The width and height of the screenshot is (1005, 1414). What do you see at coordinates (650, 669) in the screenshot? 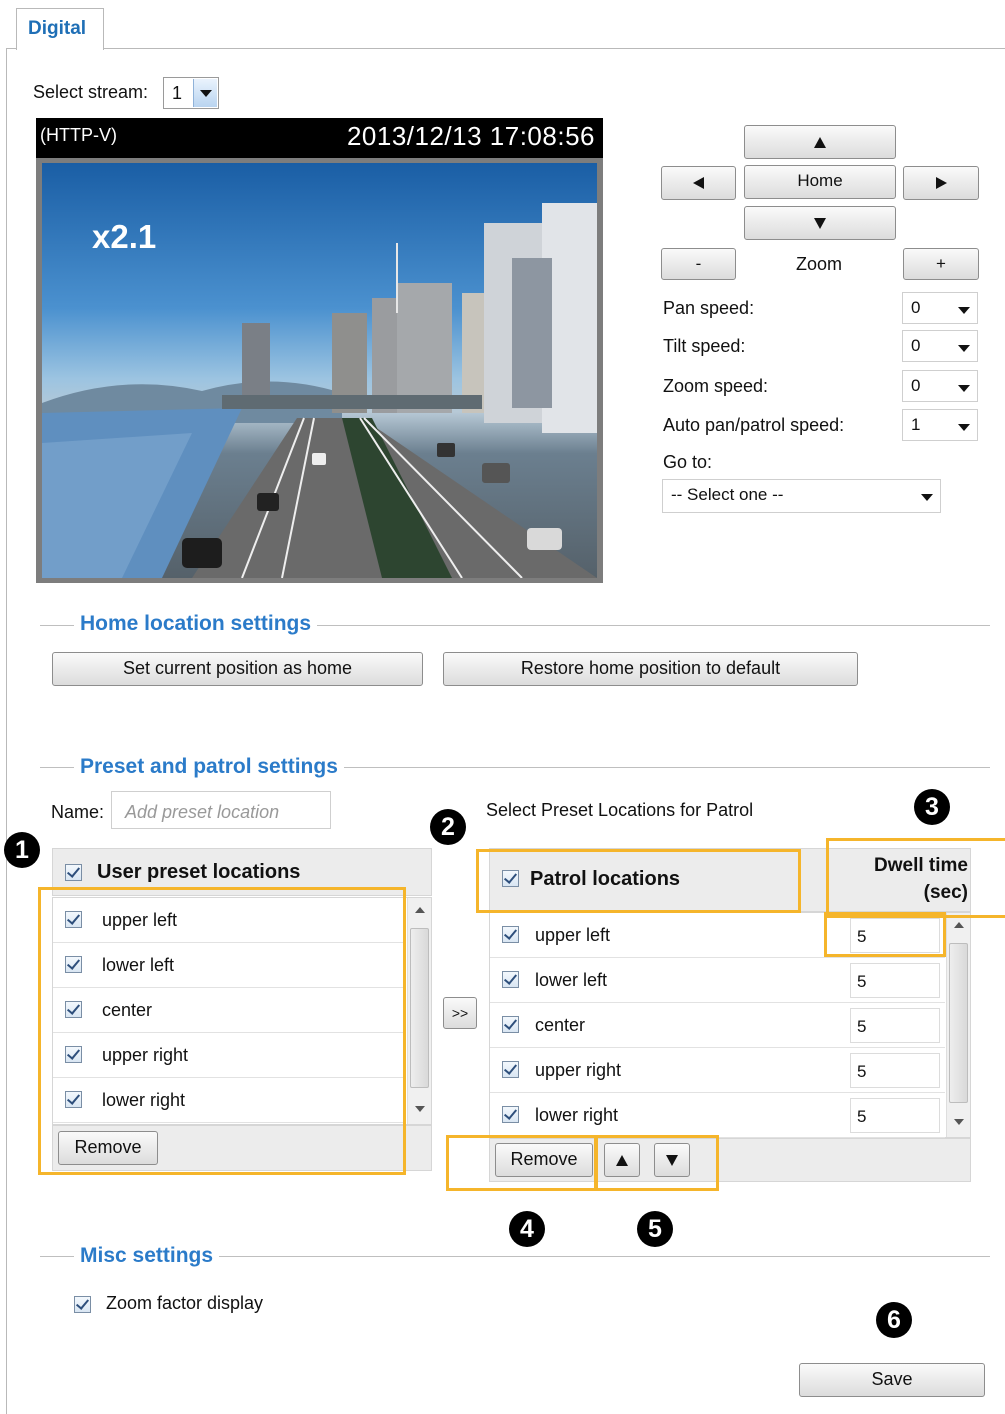
I see `restore-home-button: Restore home position to default` at bounding box center [650, 669].